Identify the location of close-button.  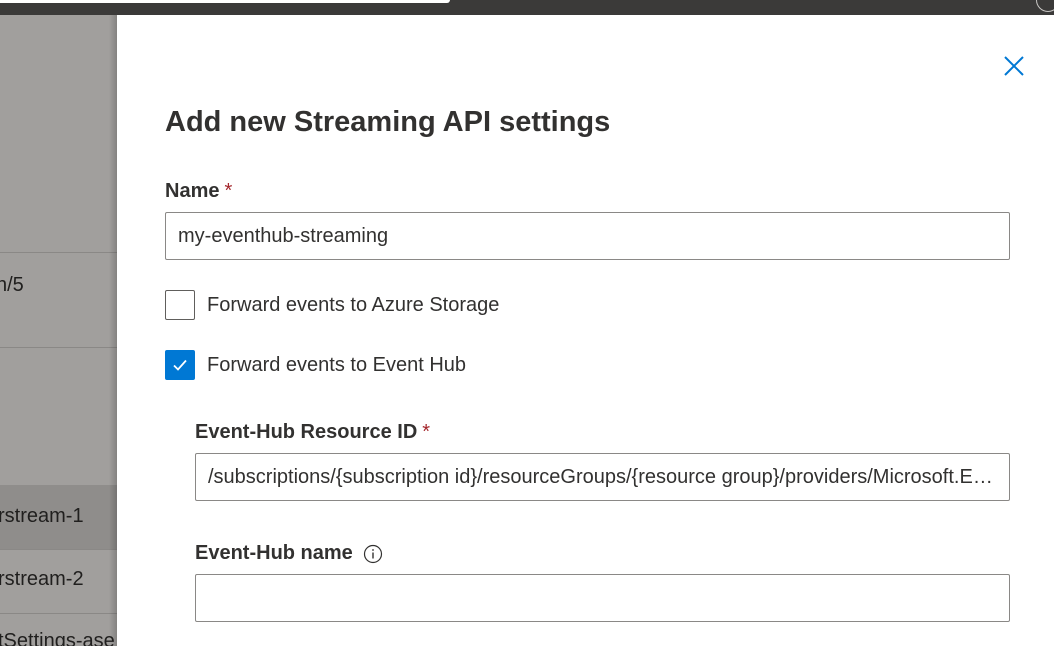
(1014, 66).